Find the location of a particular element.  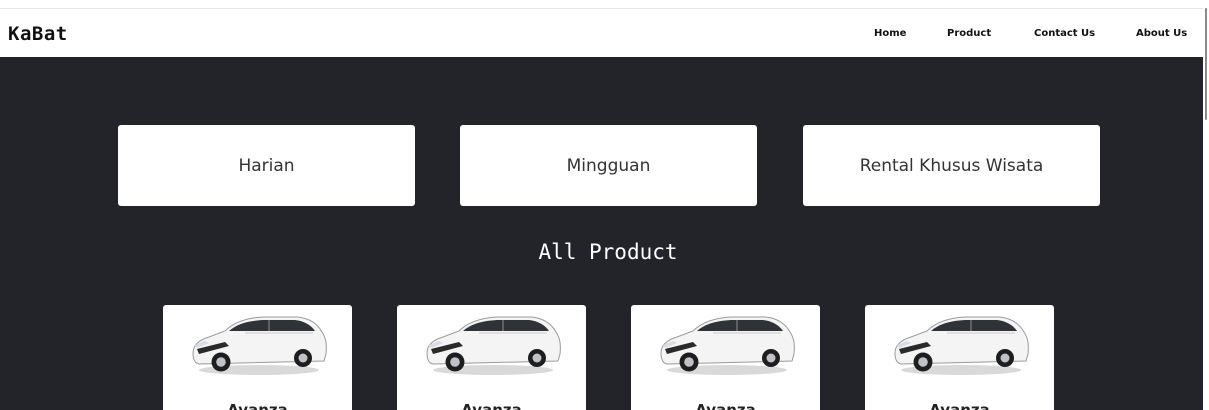

category-card-harian: Harian is located at coordinates (266, 165).